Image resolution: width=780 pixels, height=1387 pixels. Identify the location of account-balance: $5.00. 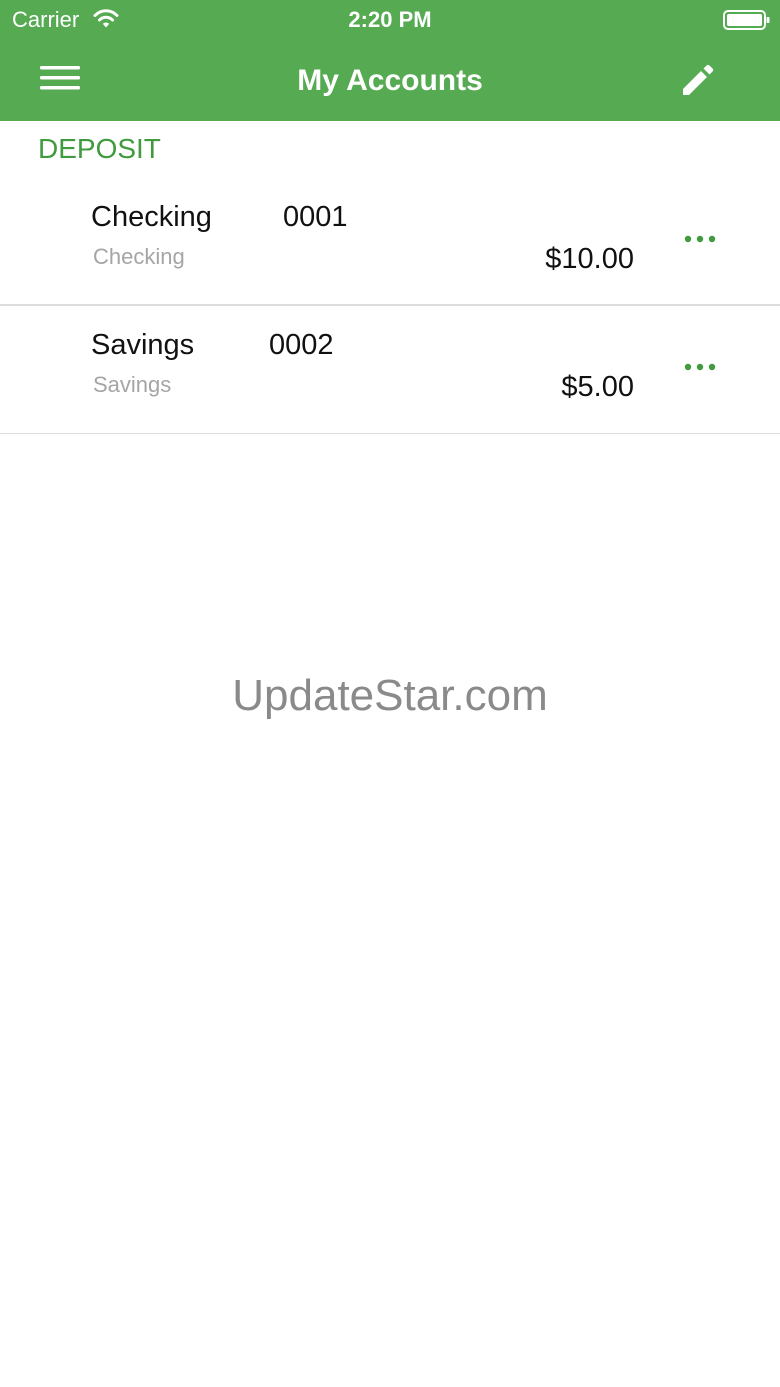
(597, 387).